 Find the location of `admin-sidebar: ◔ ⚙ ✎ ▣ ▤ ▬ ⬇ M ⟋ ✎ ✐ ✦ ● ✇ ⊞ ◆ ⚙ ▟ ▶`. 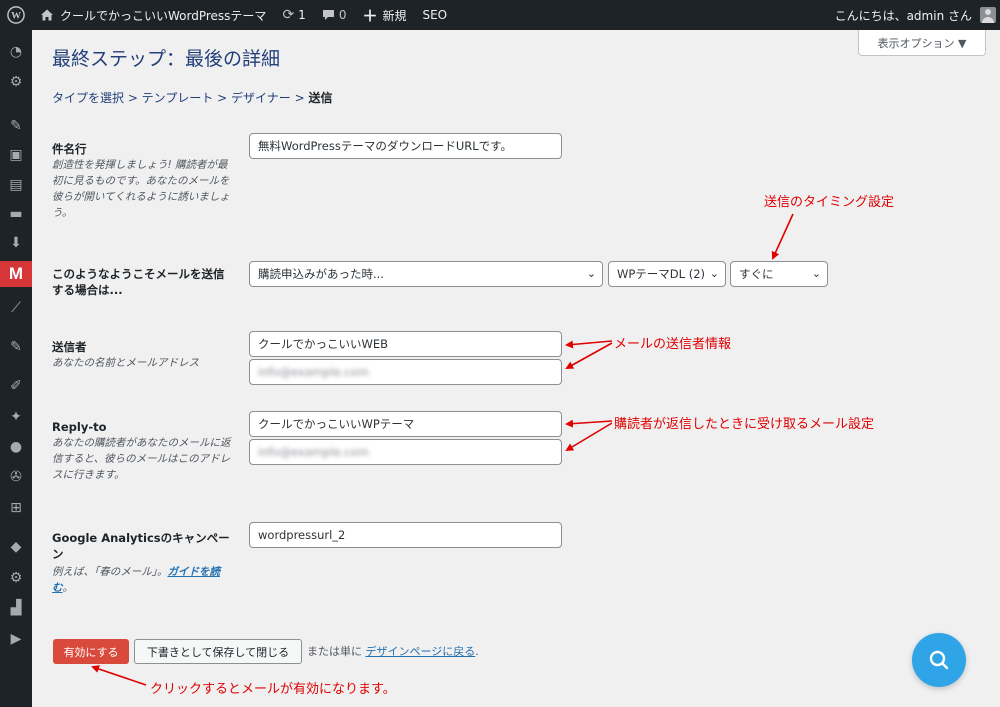

admin-sidebar: ◔ ⚙ ✎ ▣ ▤ ▬ ⬇ M ⟋ ✎ ✐ ✦ ● ✇ ⊞ ◆ ⚙ ▟ ▶ is located at coordinates (16, 368).